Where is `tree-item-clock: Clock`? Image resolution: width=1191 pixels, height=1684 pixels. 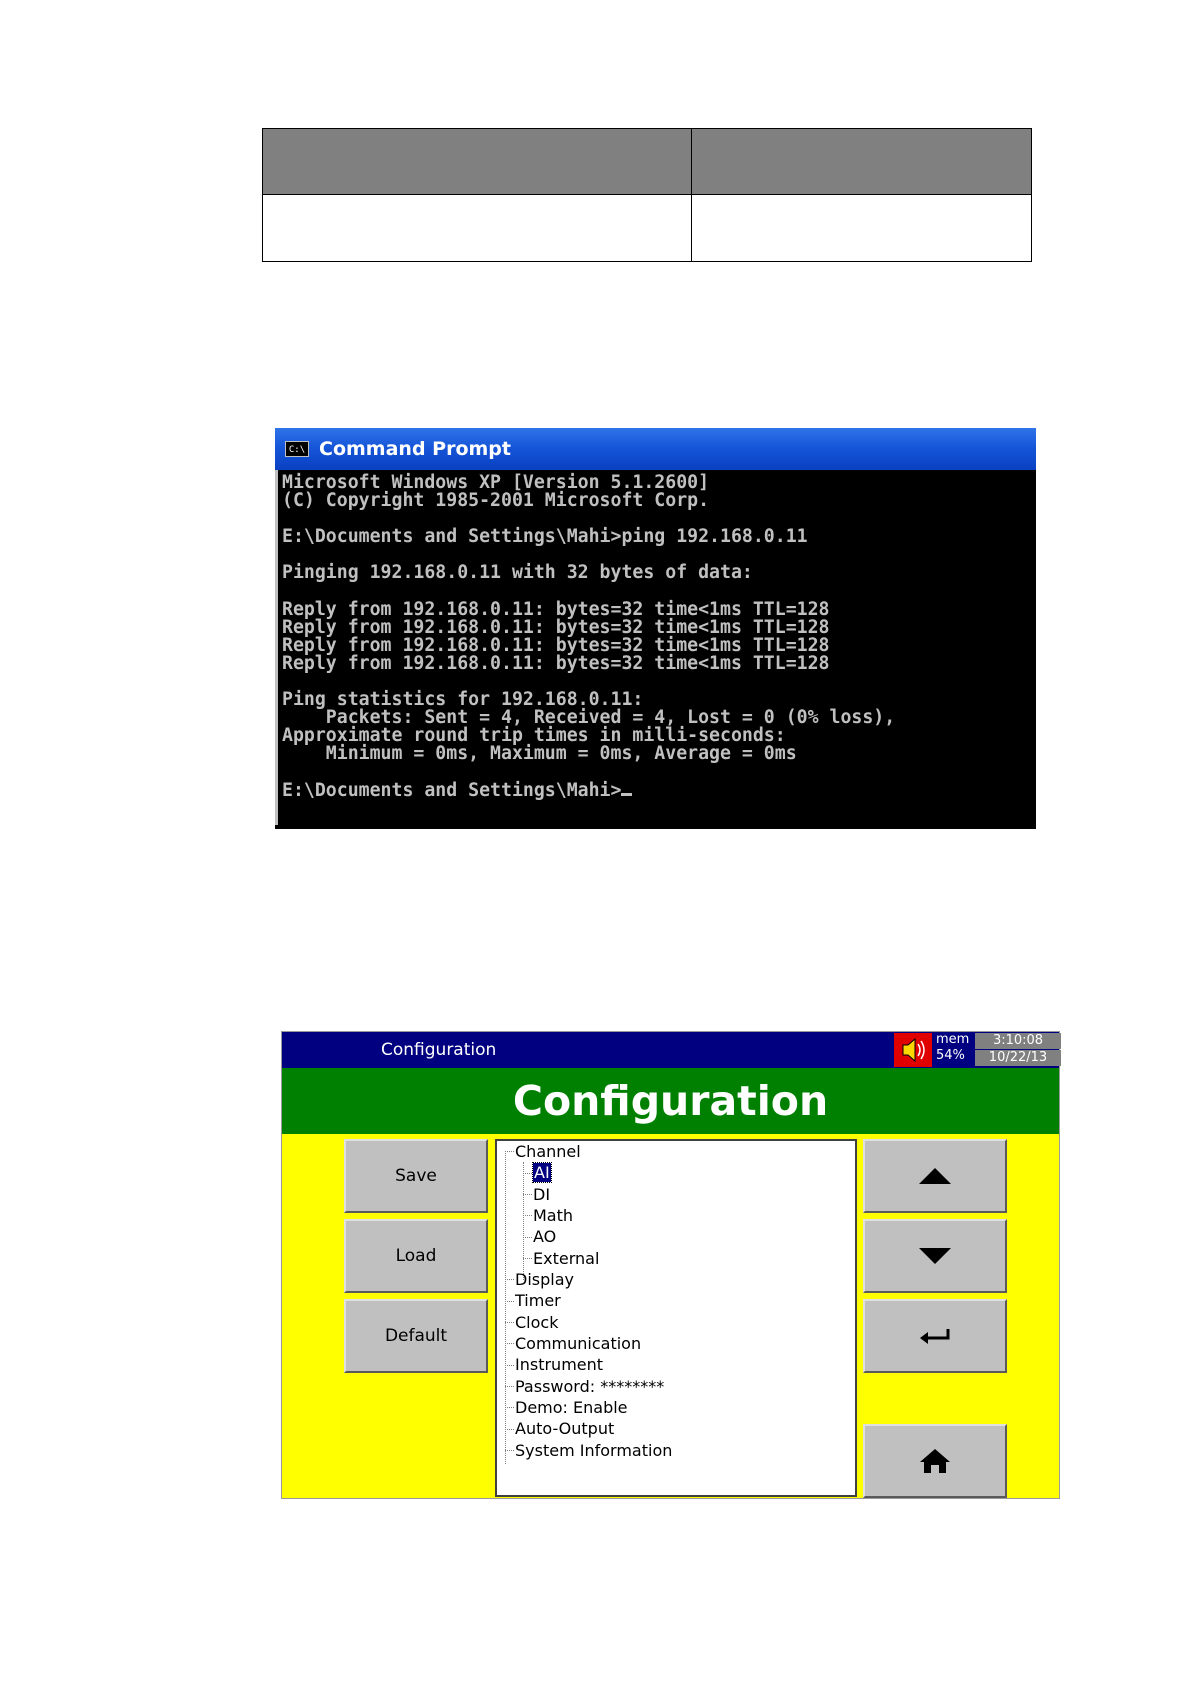
tree-item-clock: Clock is located at coordinates (536, 1322).